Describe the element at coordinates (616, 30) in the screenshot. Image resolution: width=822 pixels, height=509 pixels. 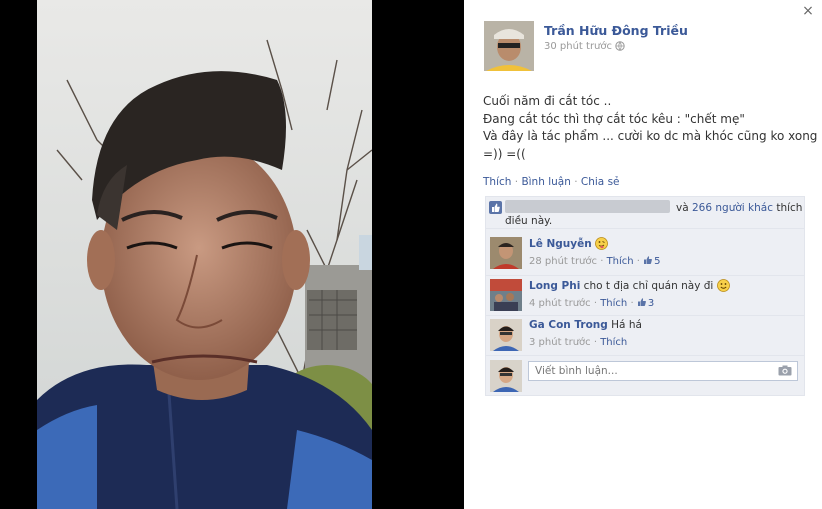
I see `author-name: Trần Hữu Đông Triều` at that location.